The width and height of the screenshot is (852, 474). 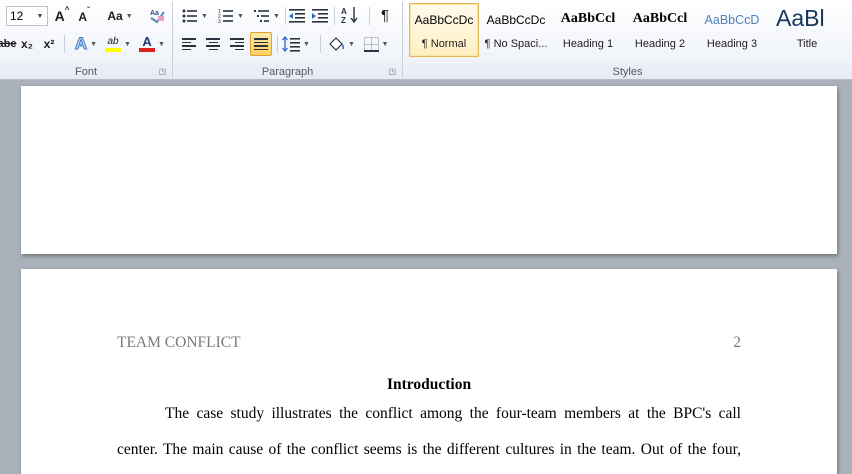 I want to click on style-preview: AaBbCcD, so click(x=732, y=20).